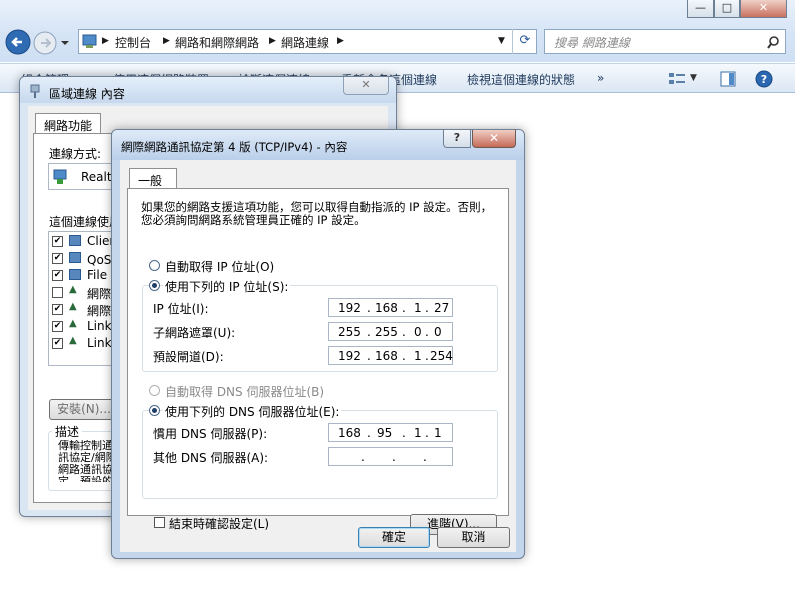 This screenshot has width=795, height=595. What do you see at coordinates (67, 431) in the screenshot?
I see `description-label: 描述` at bounding box center [67, 431].